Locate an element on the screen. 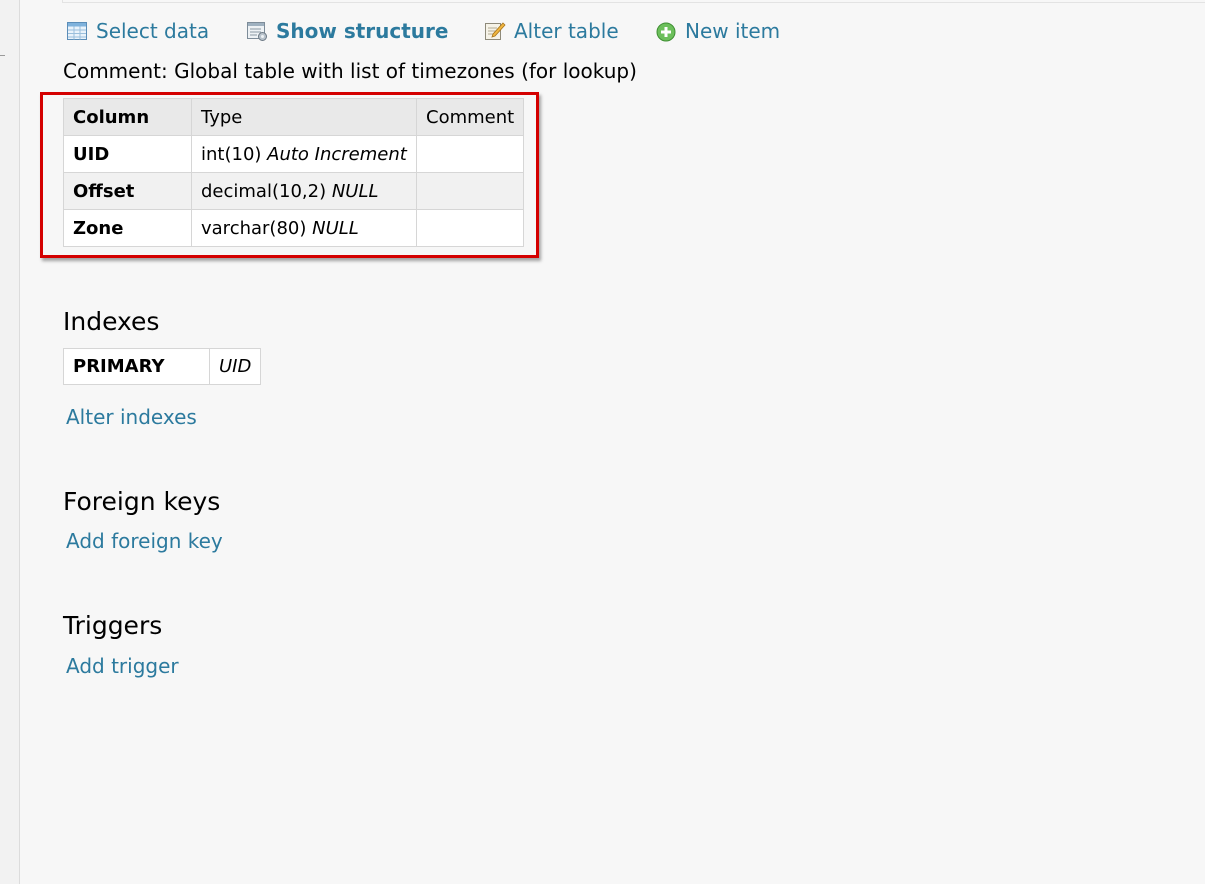 The width and height of the screenshot is (1205, 884). alter-indexes-link: Alter indexes is located at coordinates (131, 417).